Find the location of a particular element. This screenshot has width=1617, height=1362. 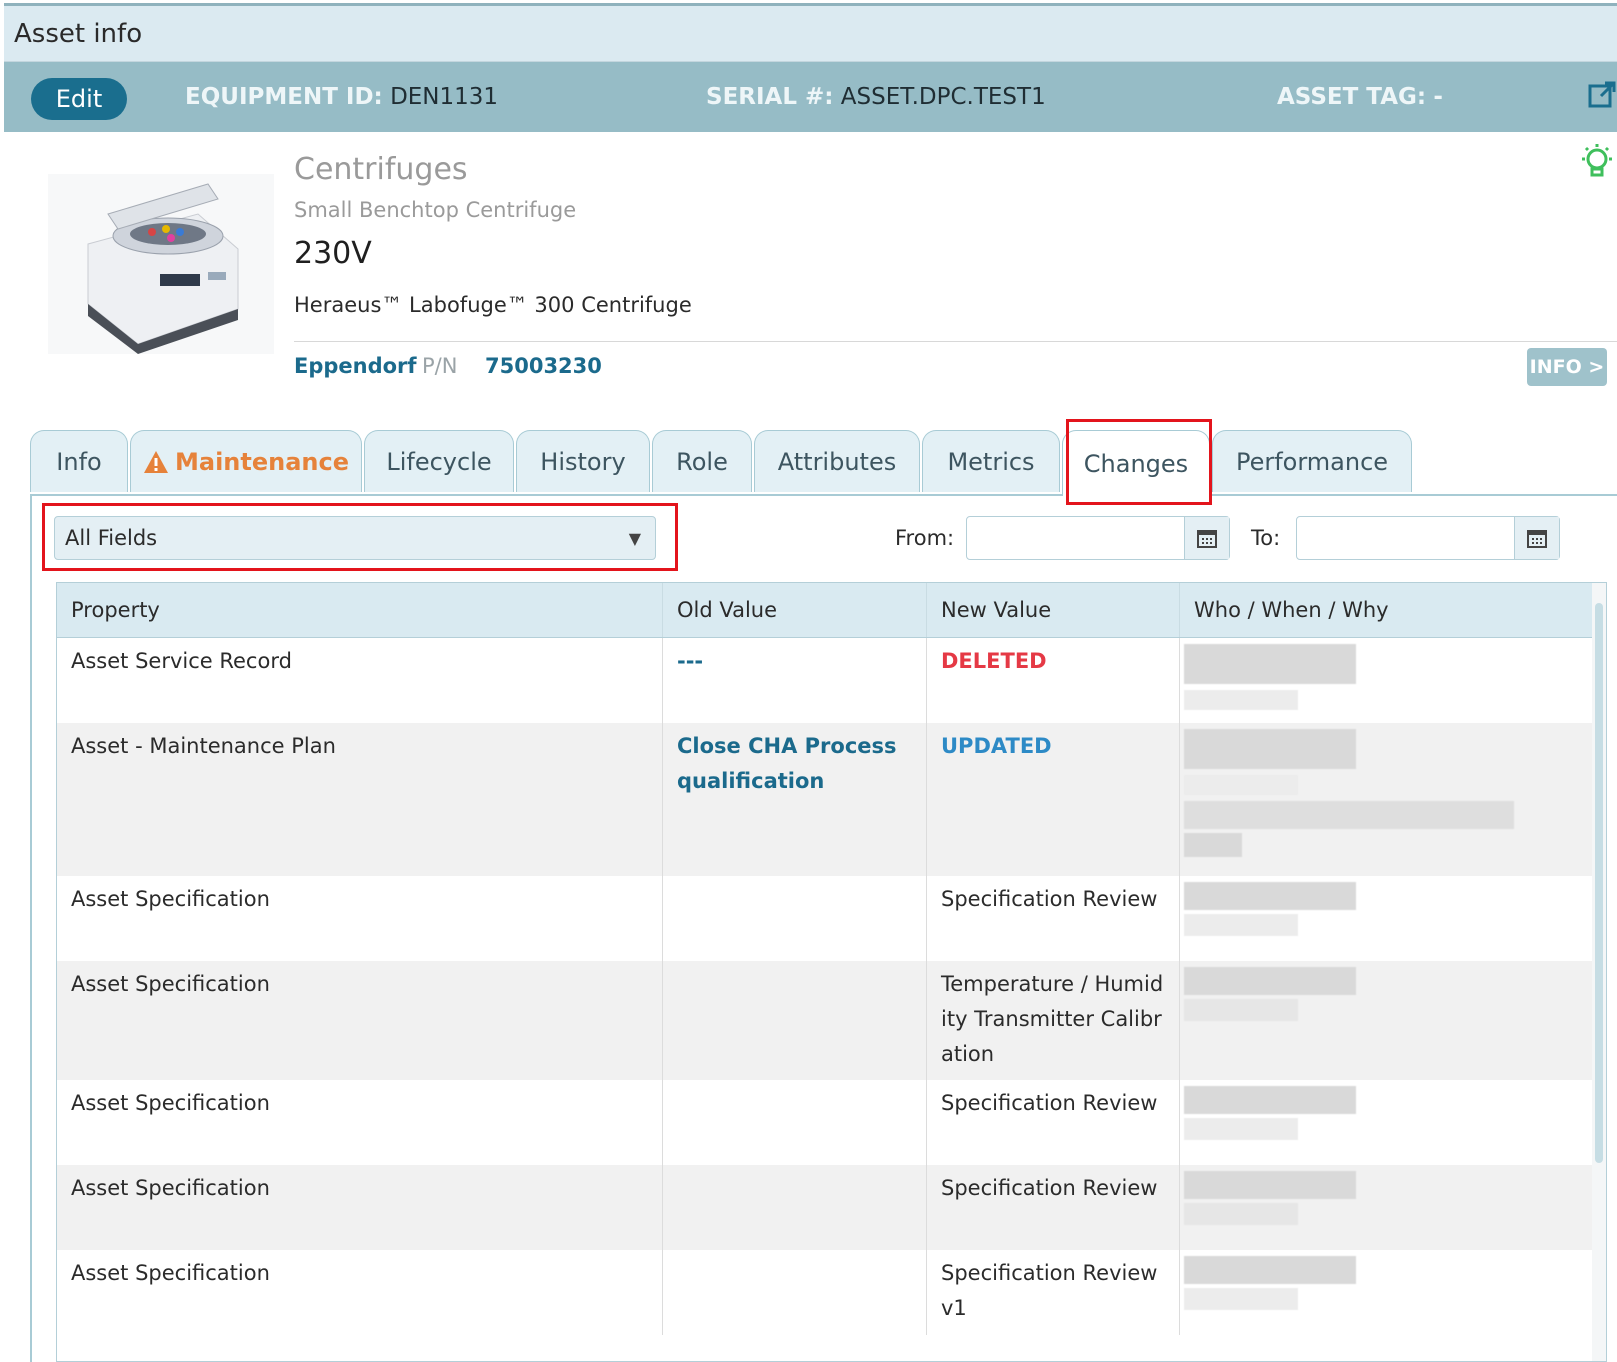

tab-label: Maintenance is located at coordinates (261, 461).